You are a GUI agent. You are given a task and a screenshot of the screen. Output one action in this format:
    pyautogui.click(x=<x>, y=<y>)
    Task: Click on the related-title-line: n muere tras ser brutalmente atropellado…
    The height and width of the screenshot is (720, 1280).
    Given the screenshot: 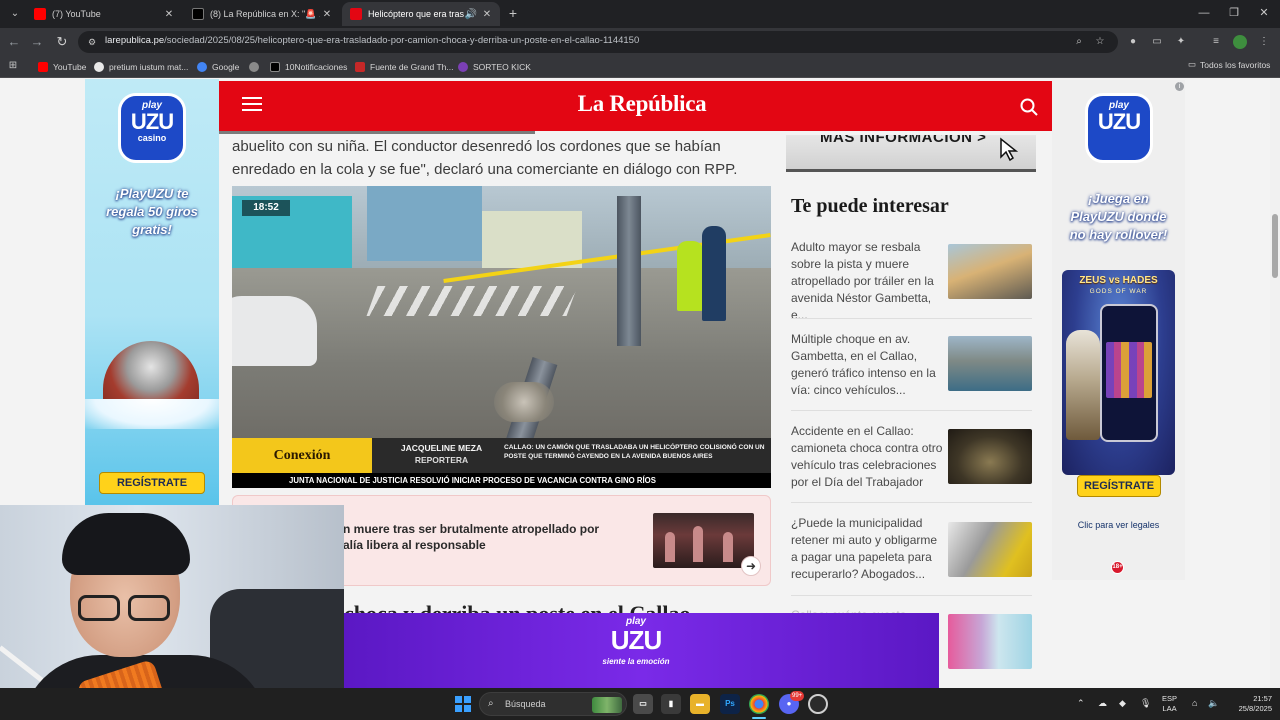 What is the action you would take?
    pyautogui.click(x=471, y=529)
    